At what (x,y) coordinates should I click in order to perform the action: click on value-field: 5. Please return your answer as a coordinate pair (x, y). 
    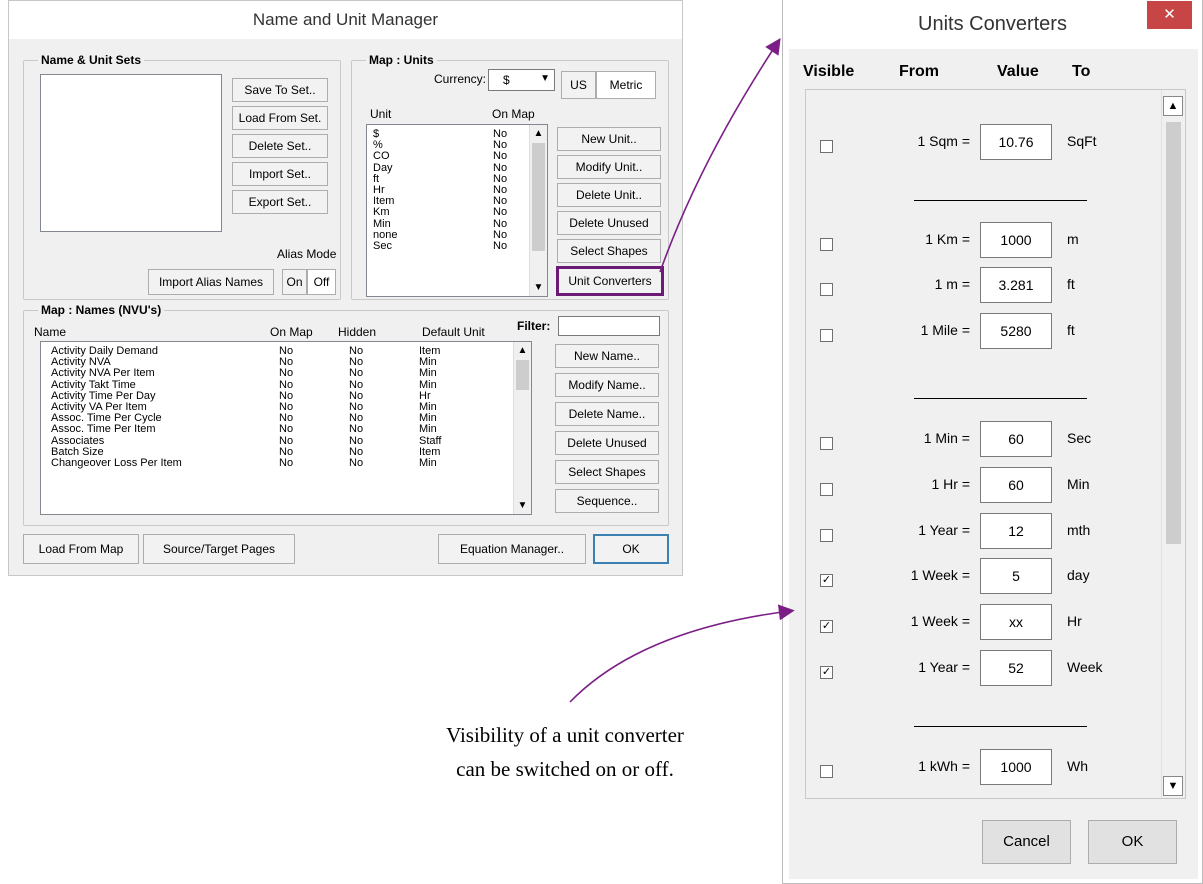
    Looking at the image, I should click on (1016, 576).